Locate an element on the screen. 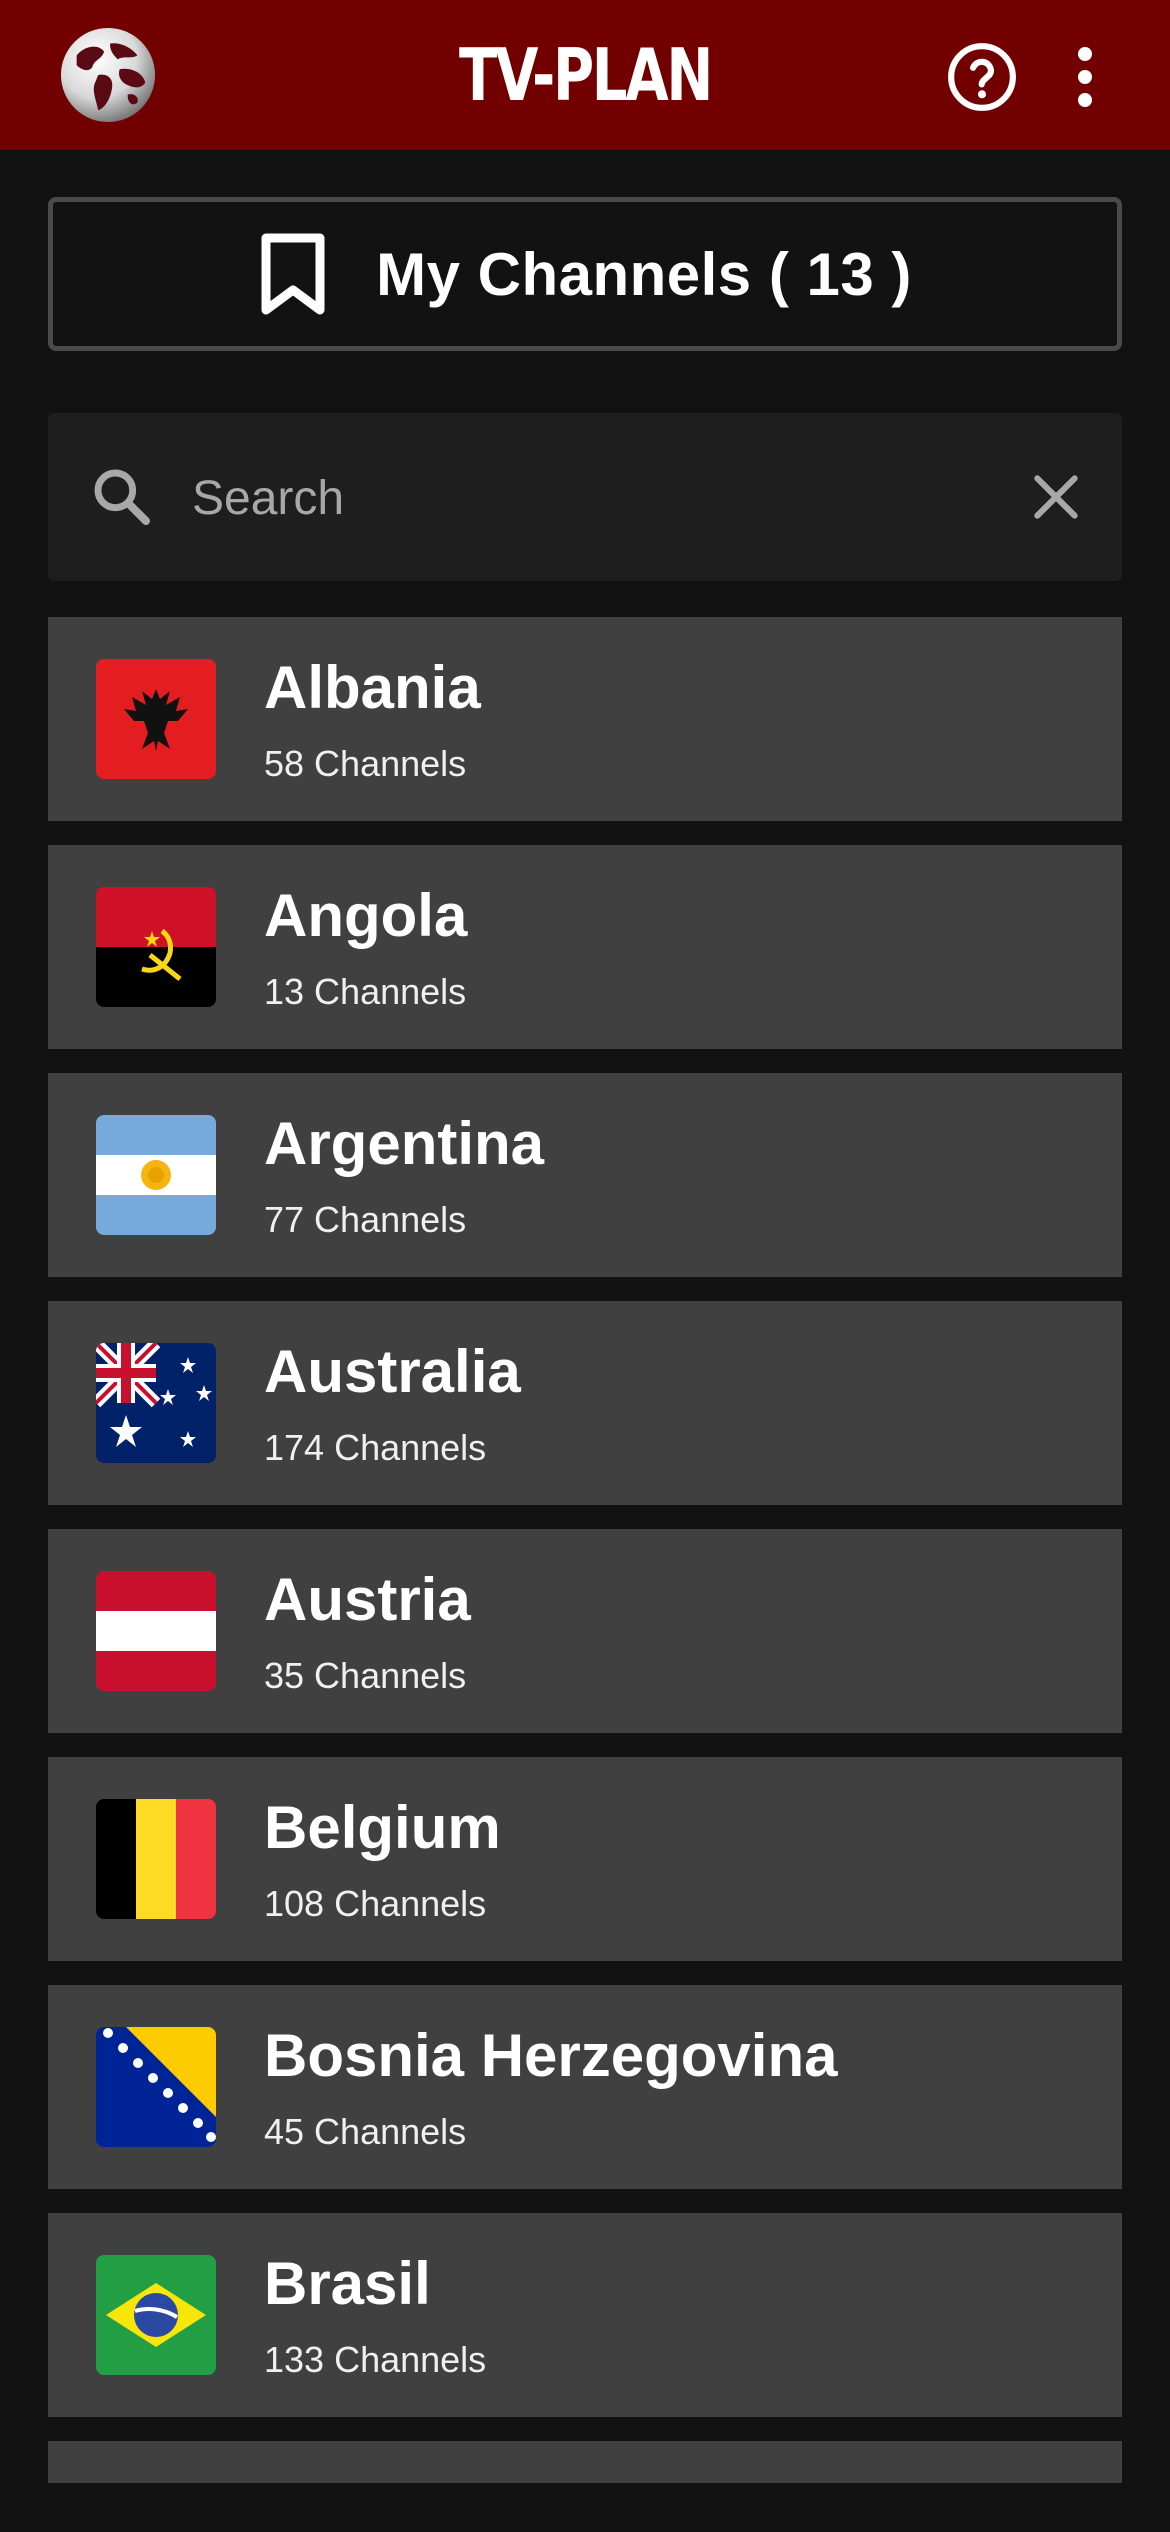 The height and width of the screenshot is (2532, 1170). search-bar is located at coordinates (585, 497).